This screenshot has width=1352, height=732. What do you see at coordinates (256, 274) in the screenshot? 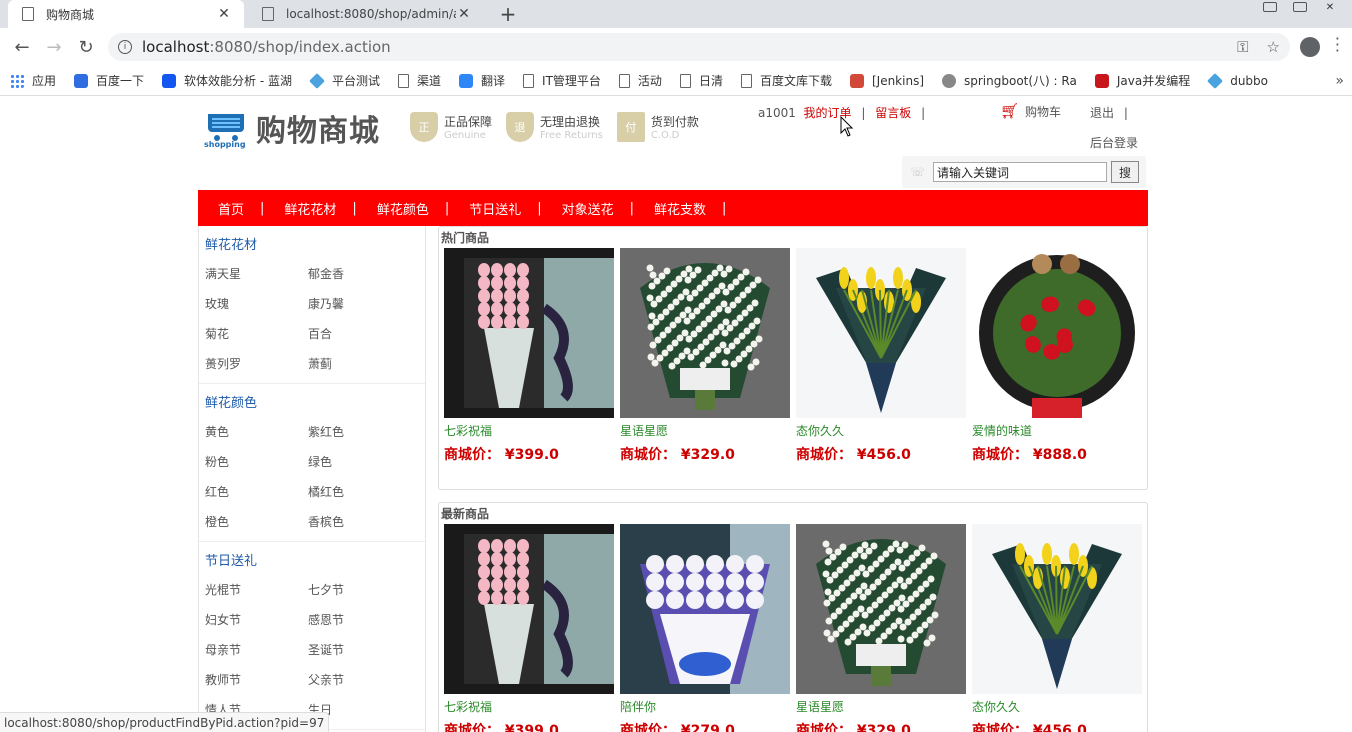
I see `category-link: 满天星` at bounding box center [256, 274].